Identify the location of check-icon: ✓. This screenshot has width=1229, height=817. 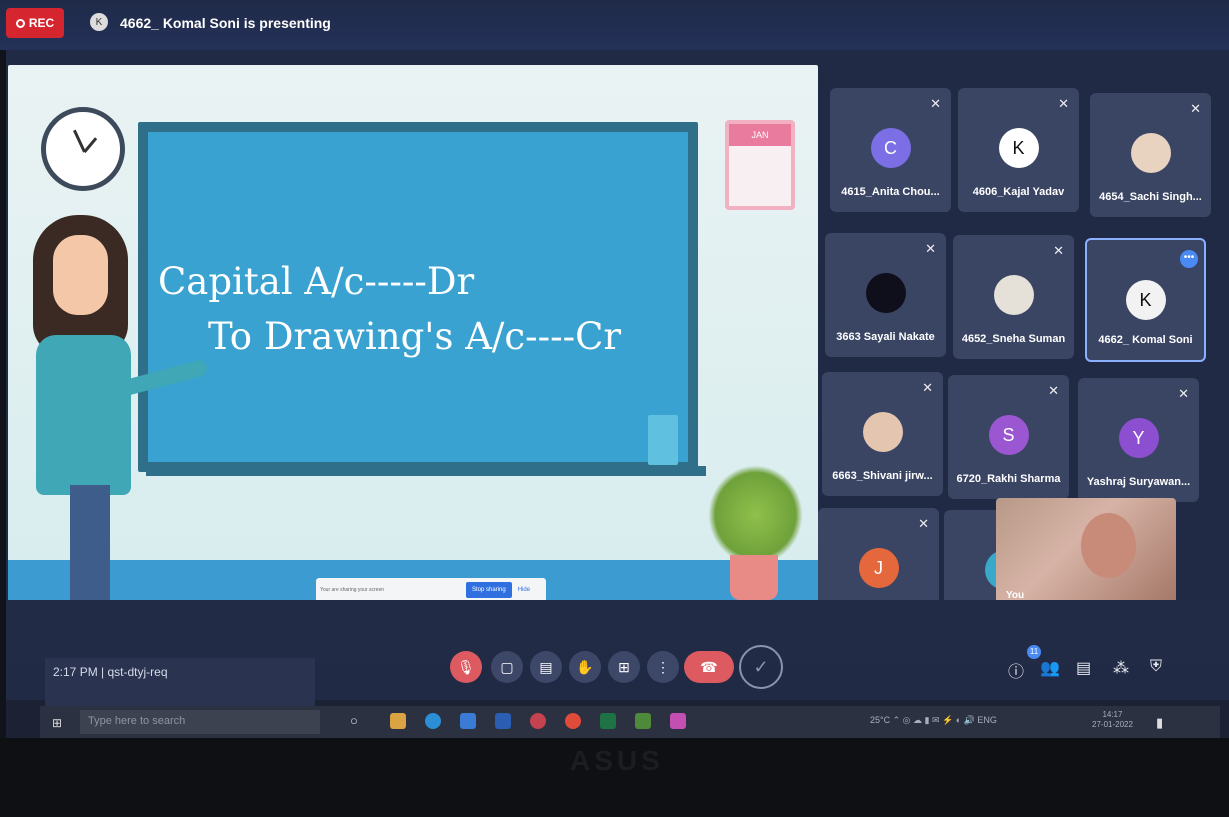
(761, 667).